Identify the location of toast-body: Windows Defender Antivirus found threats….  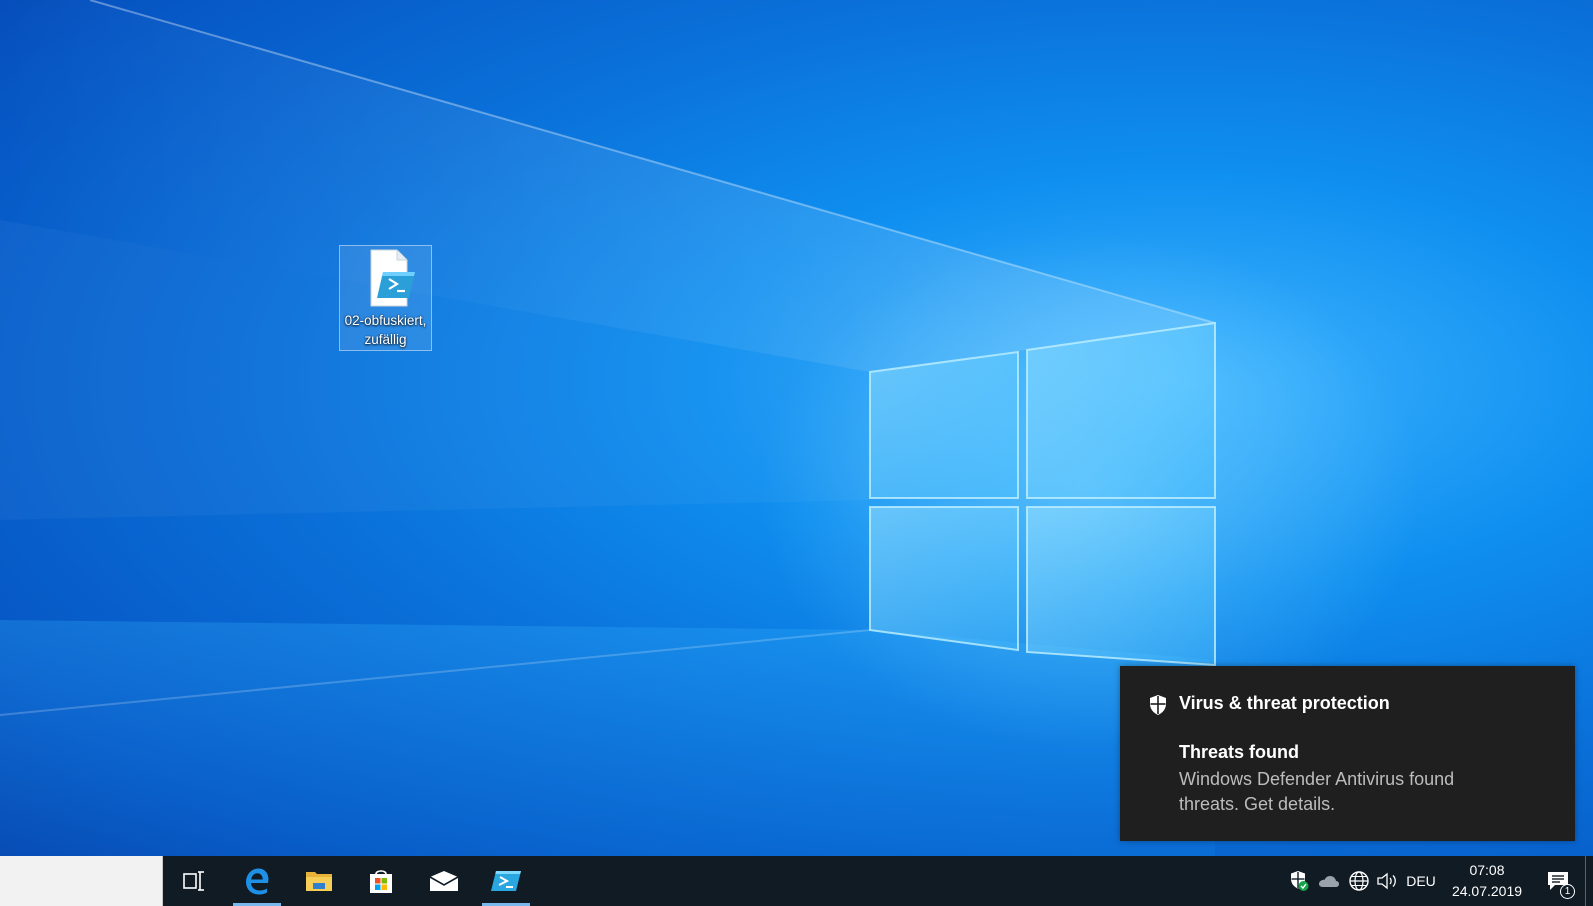
(1317, 791).